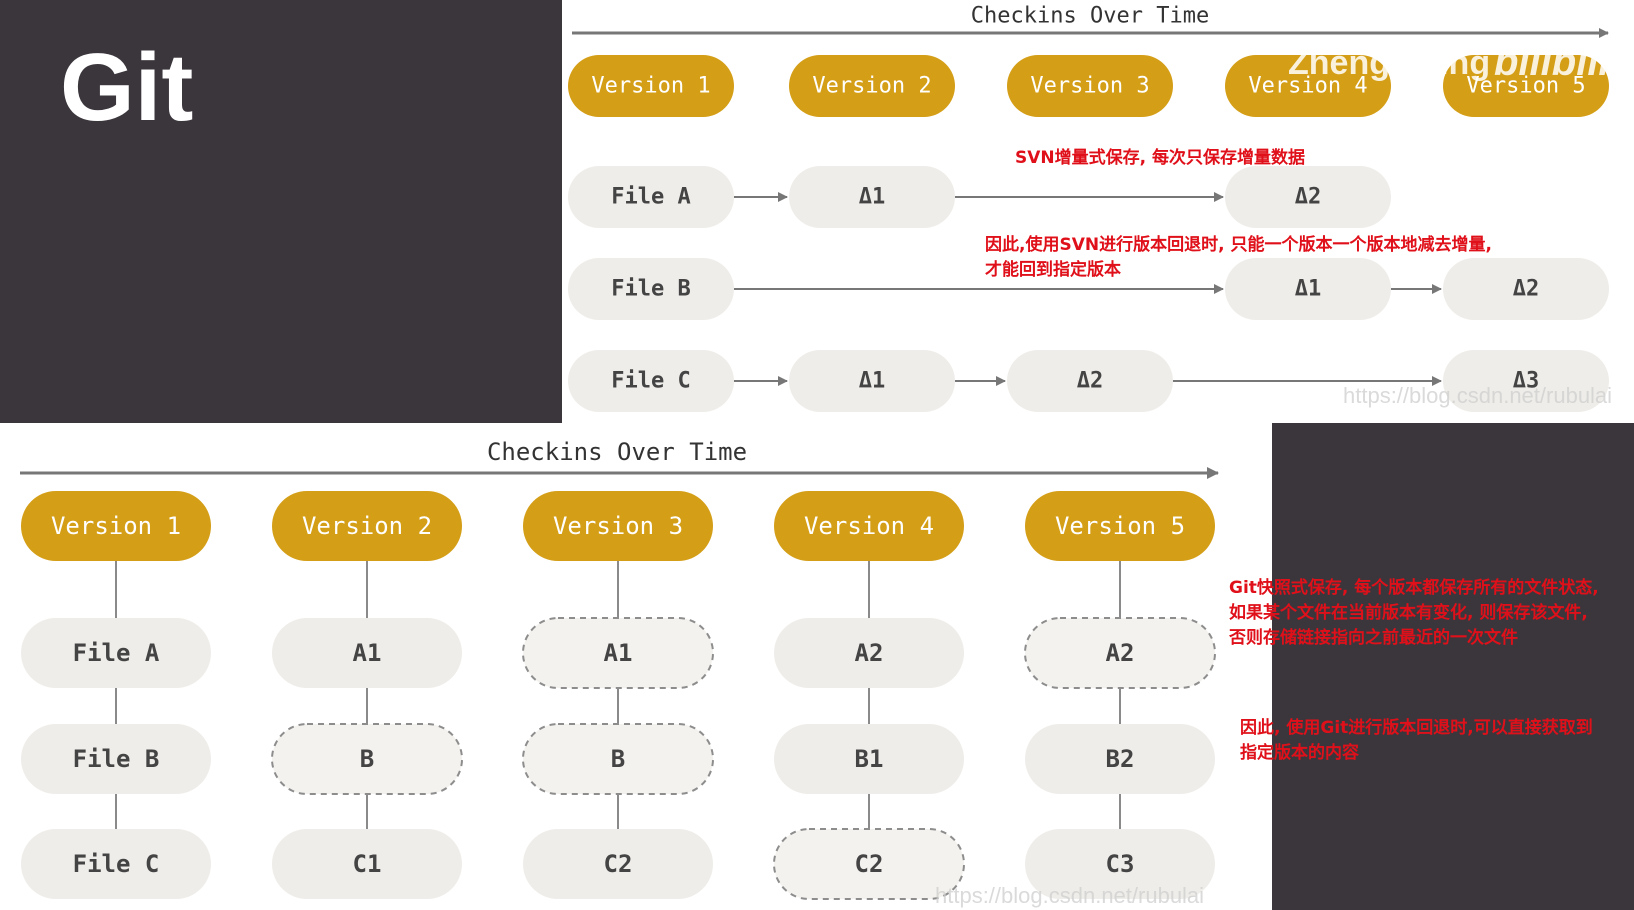  Describe the element at coordinates (650, 86) in the screenshot. I see `svn-version-label: Version 1` at that location.